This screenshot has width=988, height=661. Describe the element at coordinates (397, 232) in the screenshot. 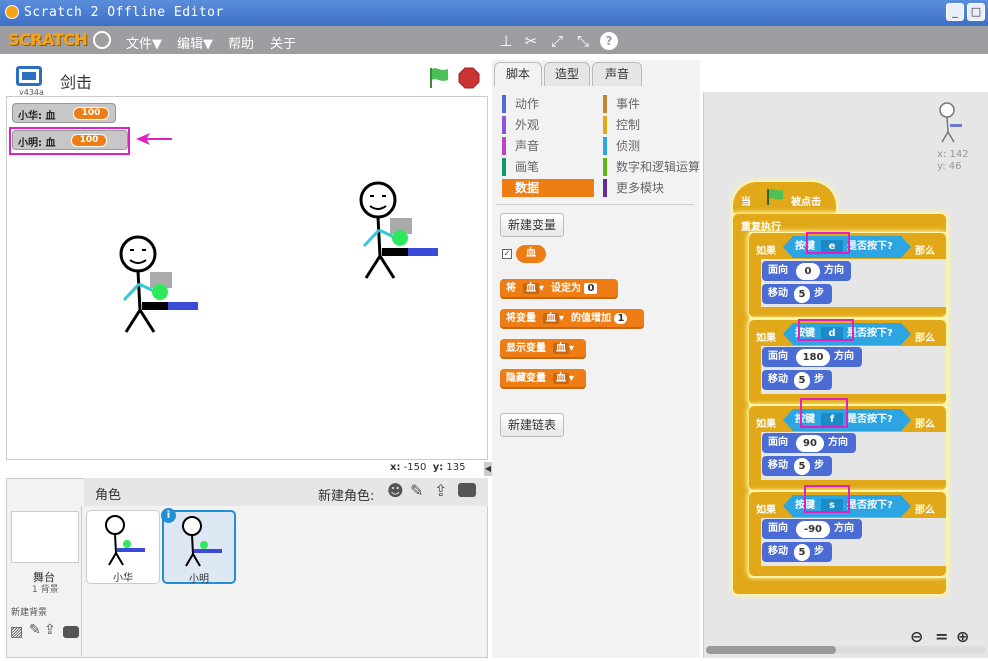

I see `sprite-xiaoming-figure` at that location.